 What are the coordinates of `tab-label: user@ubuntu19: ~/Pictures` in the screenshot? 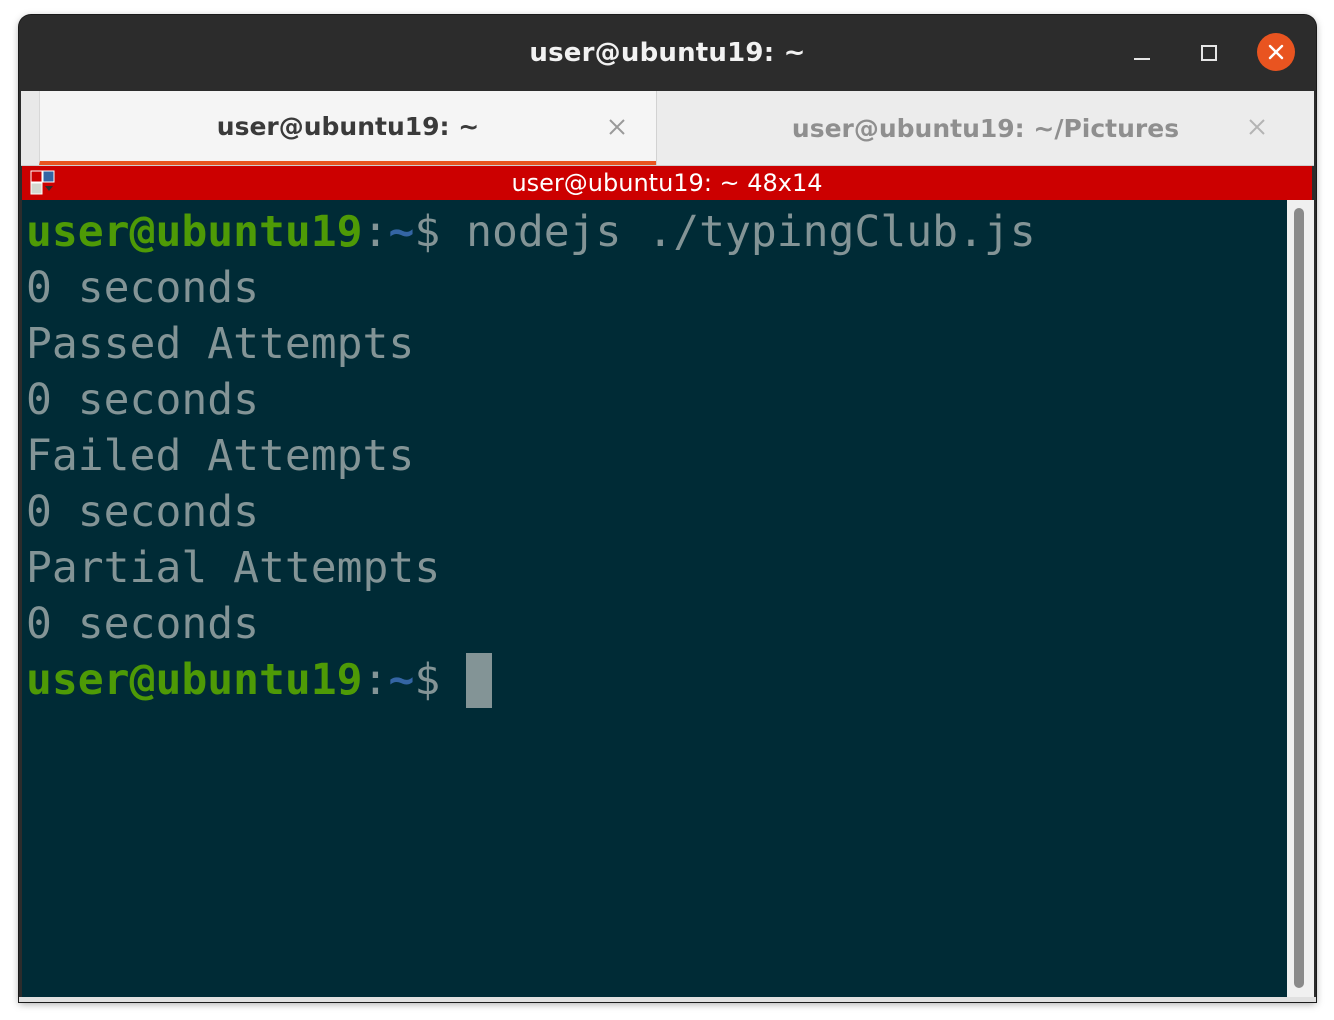 It's located at (985, 128).